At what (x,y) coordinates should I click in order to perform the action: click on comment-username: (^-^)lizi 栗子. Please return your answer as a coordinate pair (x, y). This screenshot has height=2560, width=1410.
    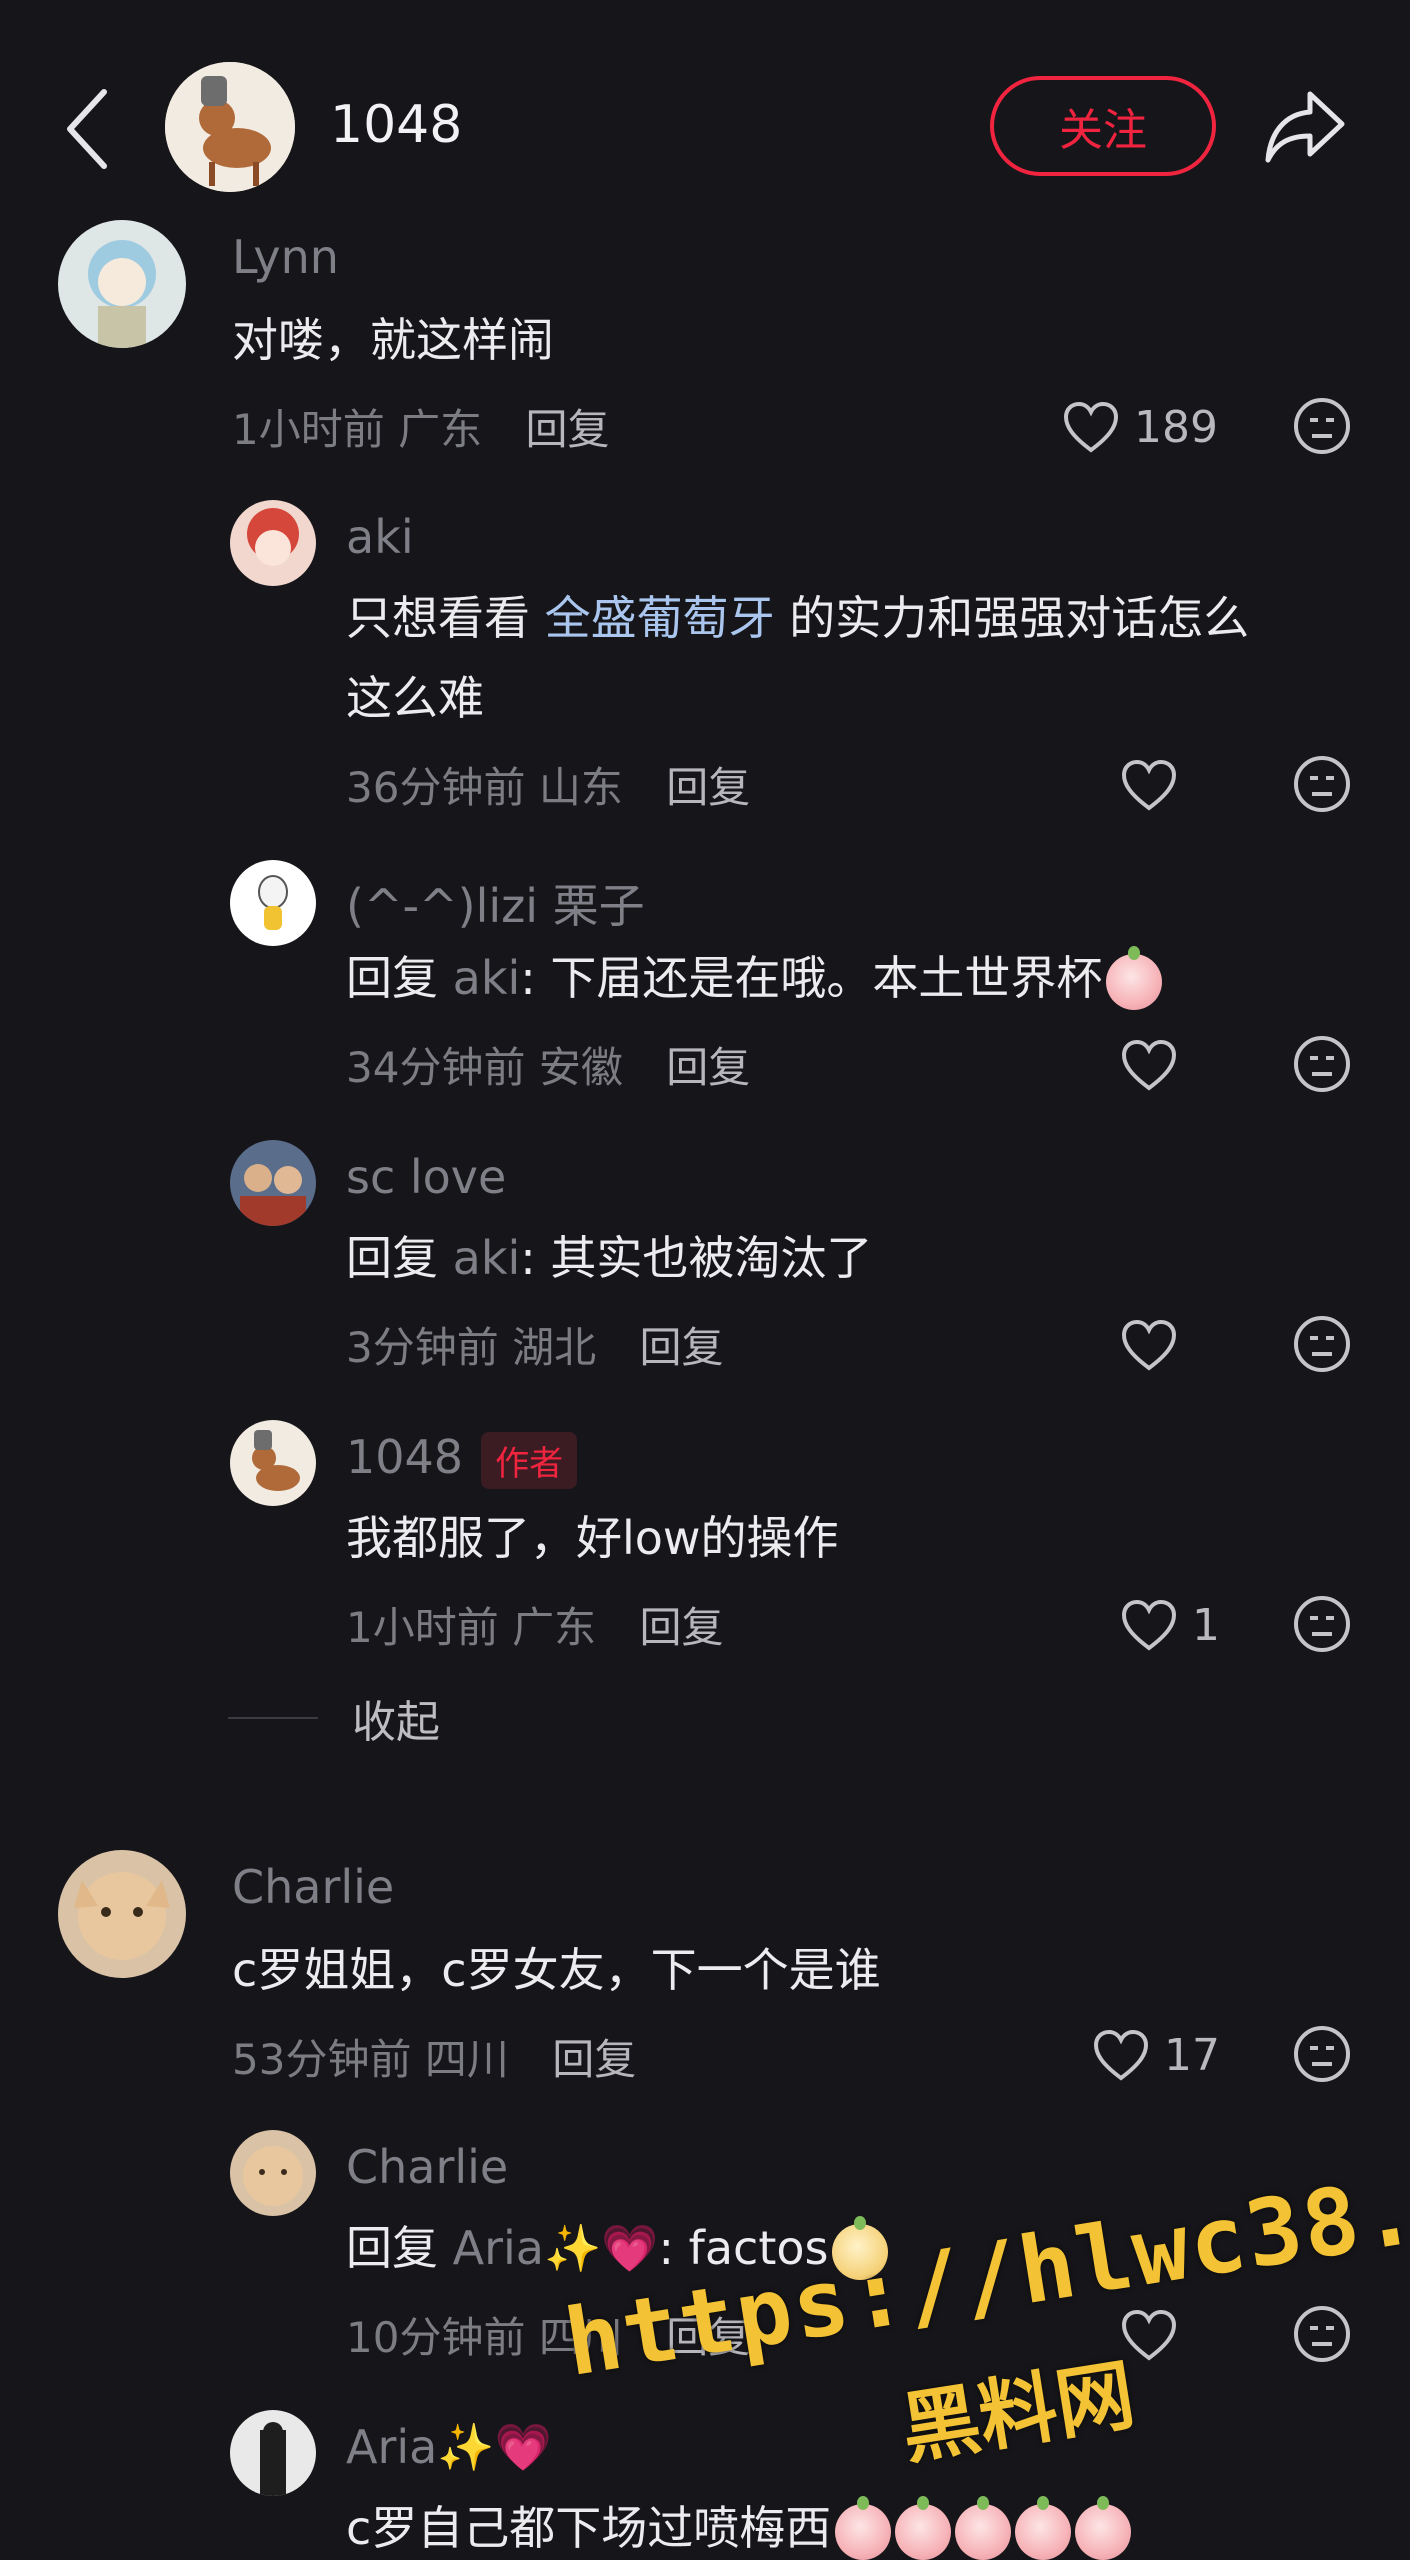
    Looking at the image, I should click on (495, 903).